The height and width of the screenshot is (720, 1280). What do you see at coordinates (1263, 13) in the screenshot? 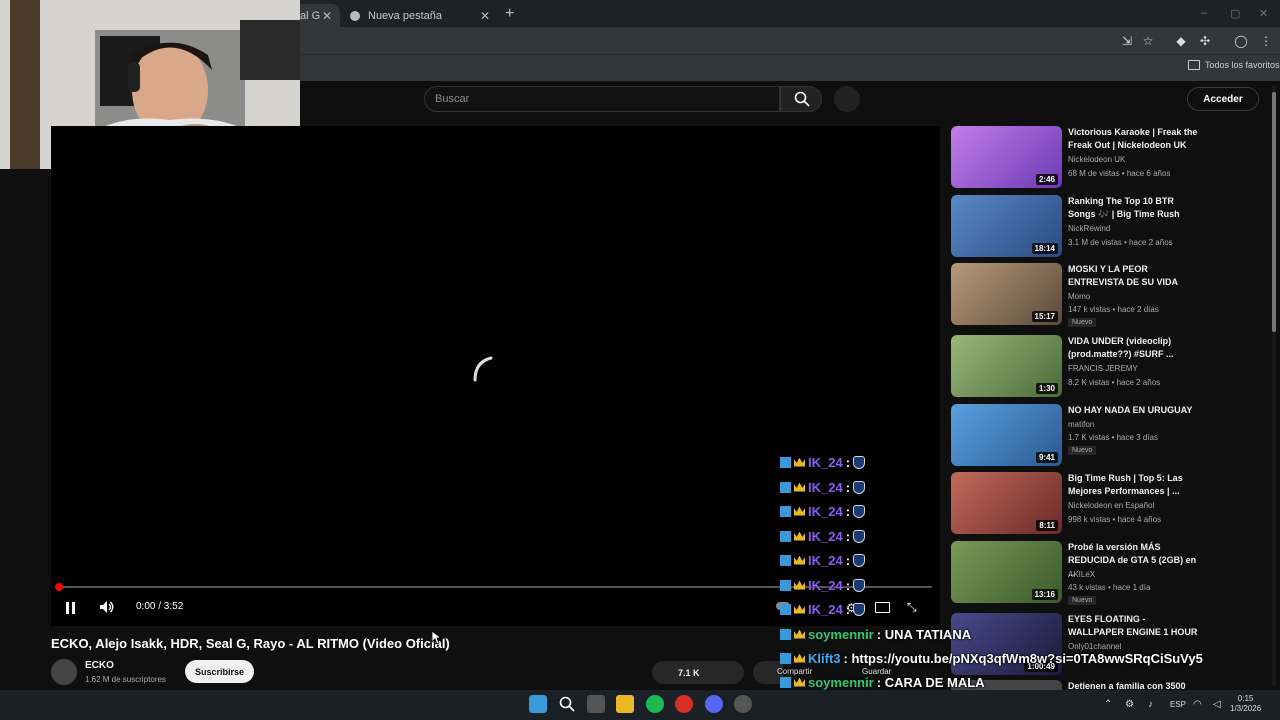
I see `close-window-button: ✕` at bounding box center [1263, 13].